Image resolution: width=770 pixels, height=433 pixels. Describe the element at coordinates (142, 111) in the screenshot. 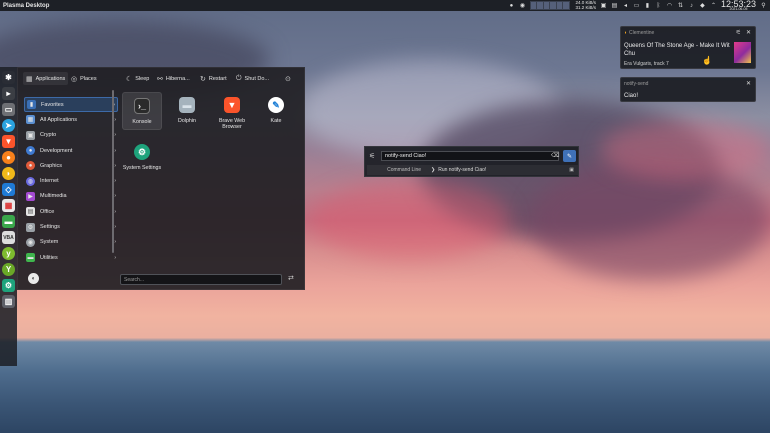

I see `app-konsole: ›_ Konsole` at that location.